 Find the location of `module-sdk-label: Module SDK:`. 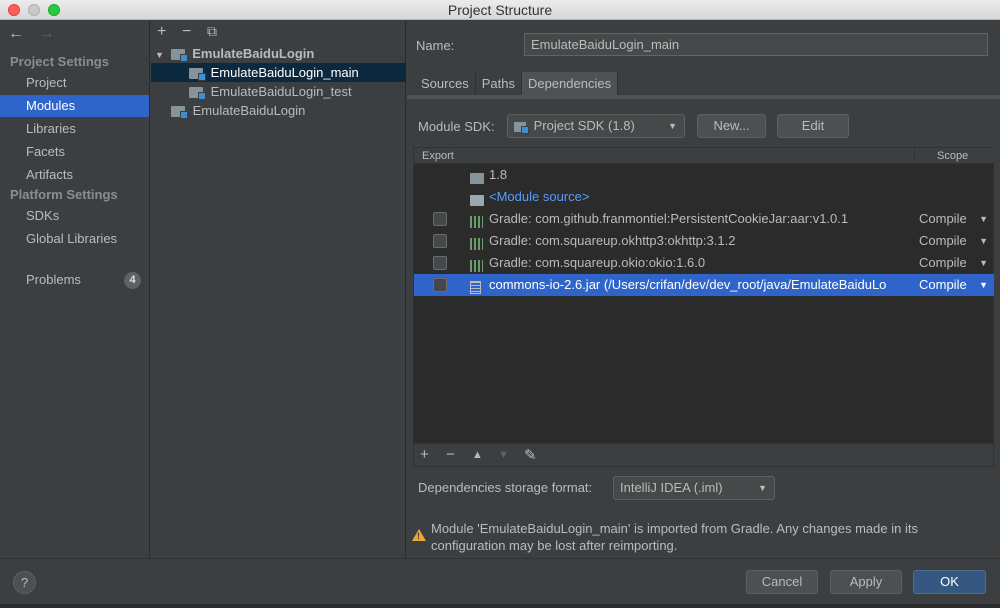

module-sdk-label: Module SDK: is located at coordinates (456, 126).